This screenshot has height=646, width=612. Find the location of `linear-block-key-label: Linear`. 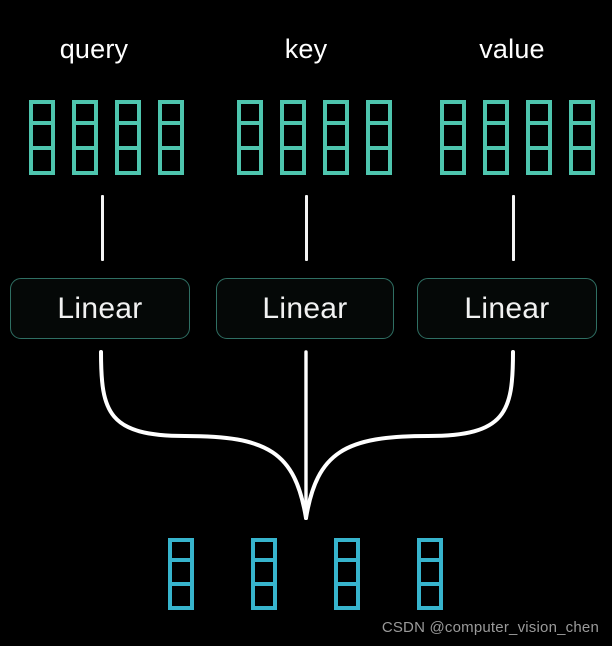

linear-block-key-label: Linear is located at coordinates (305, 308).